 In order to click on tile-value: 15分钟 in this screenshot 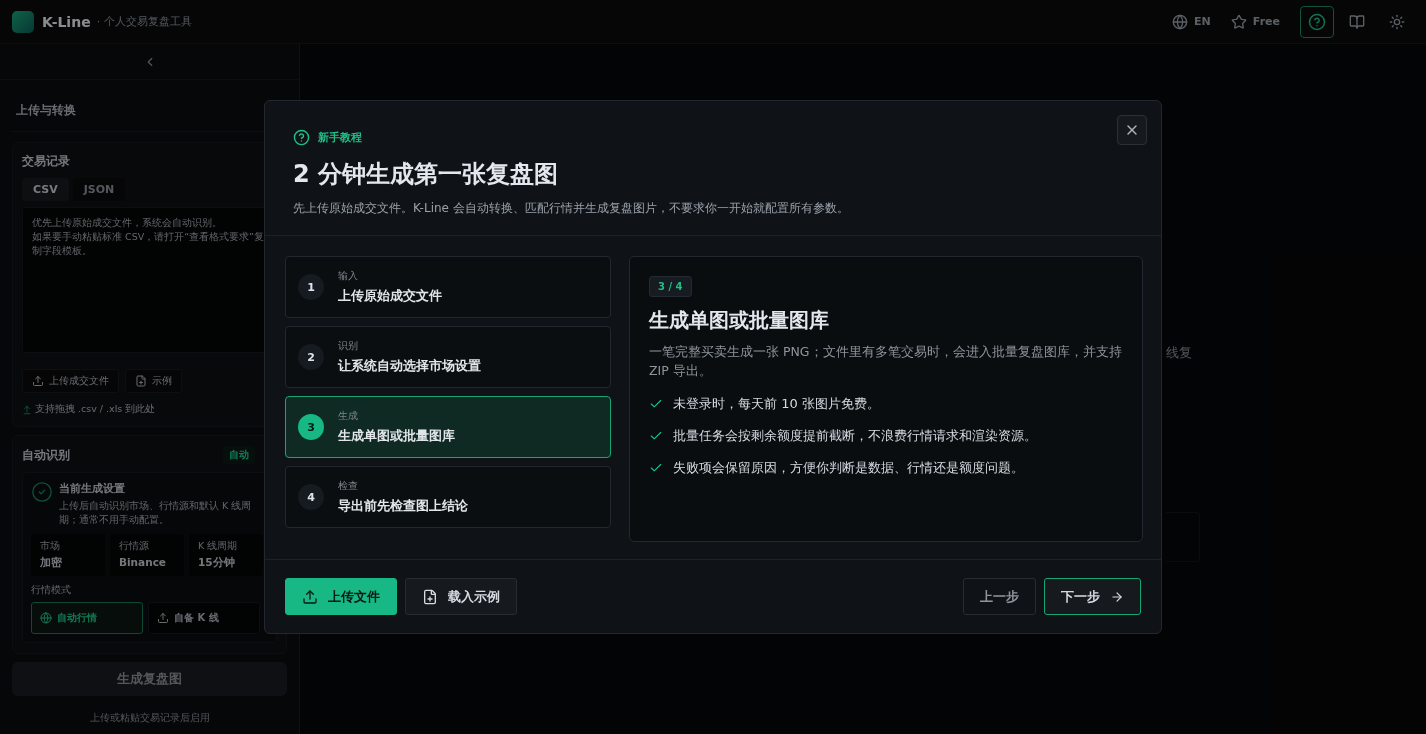, I will do `click(217, 562)`.